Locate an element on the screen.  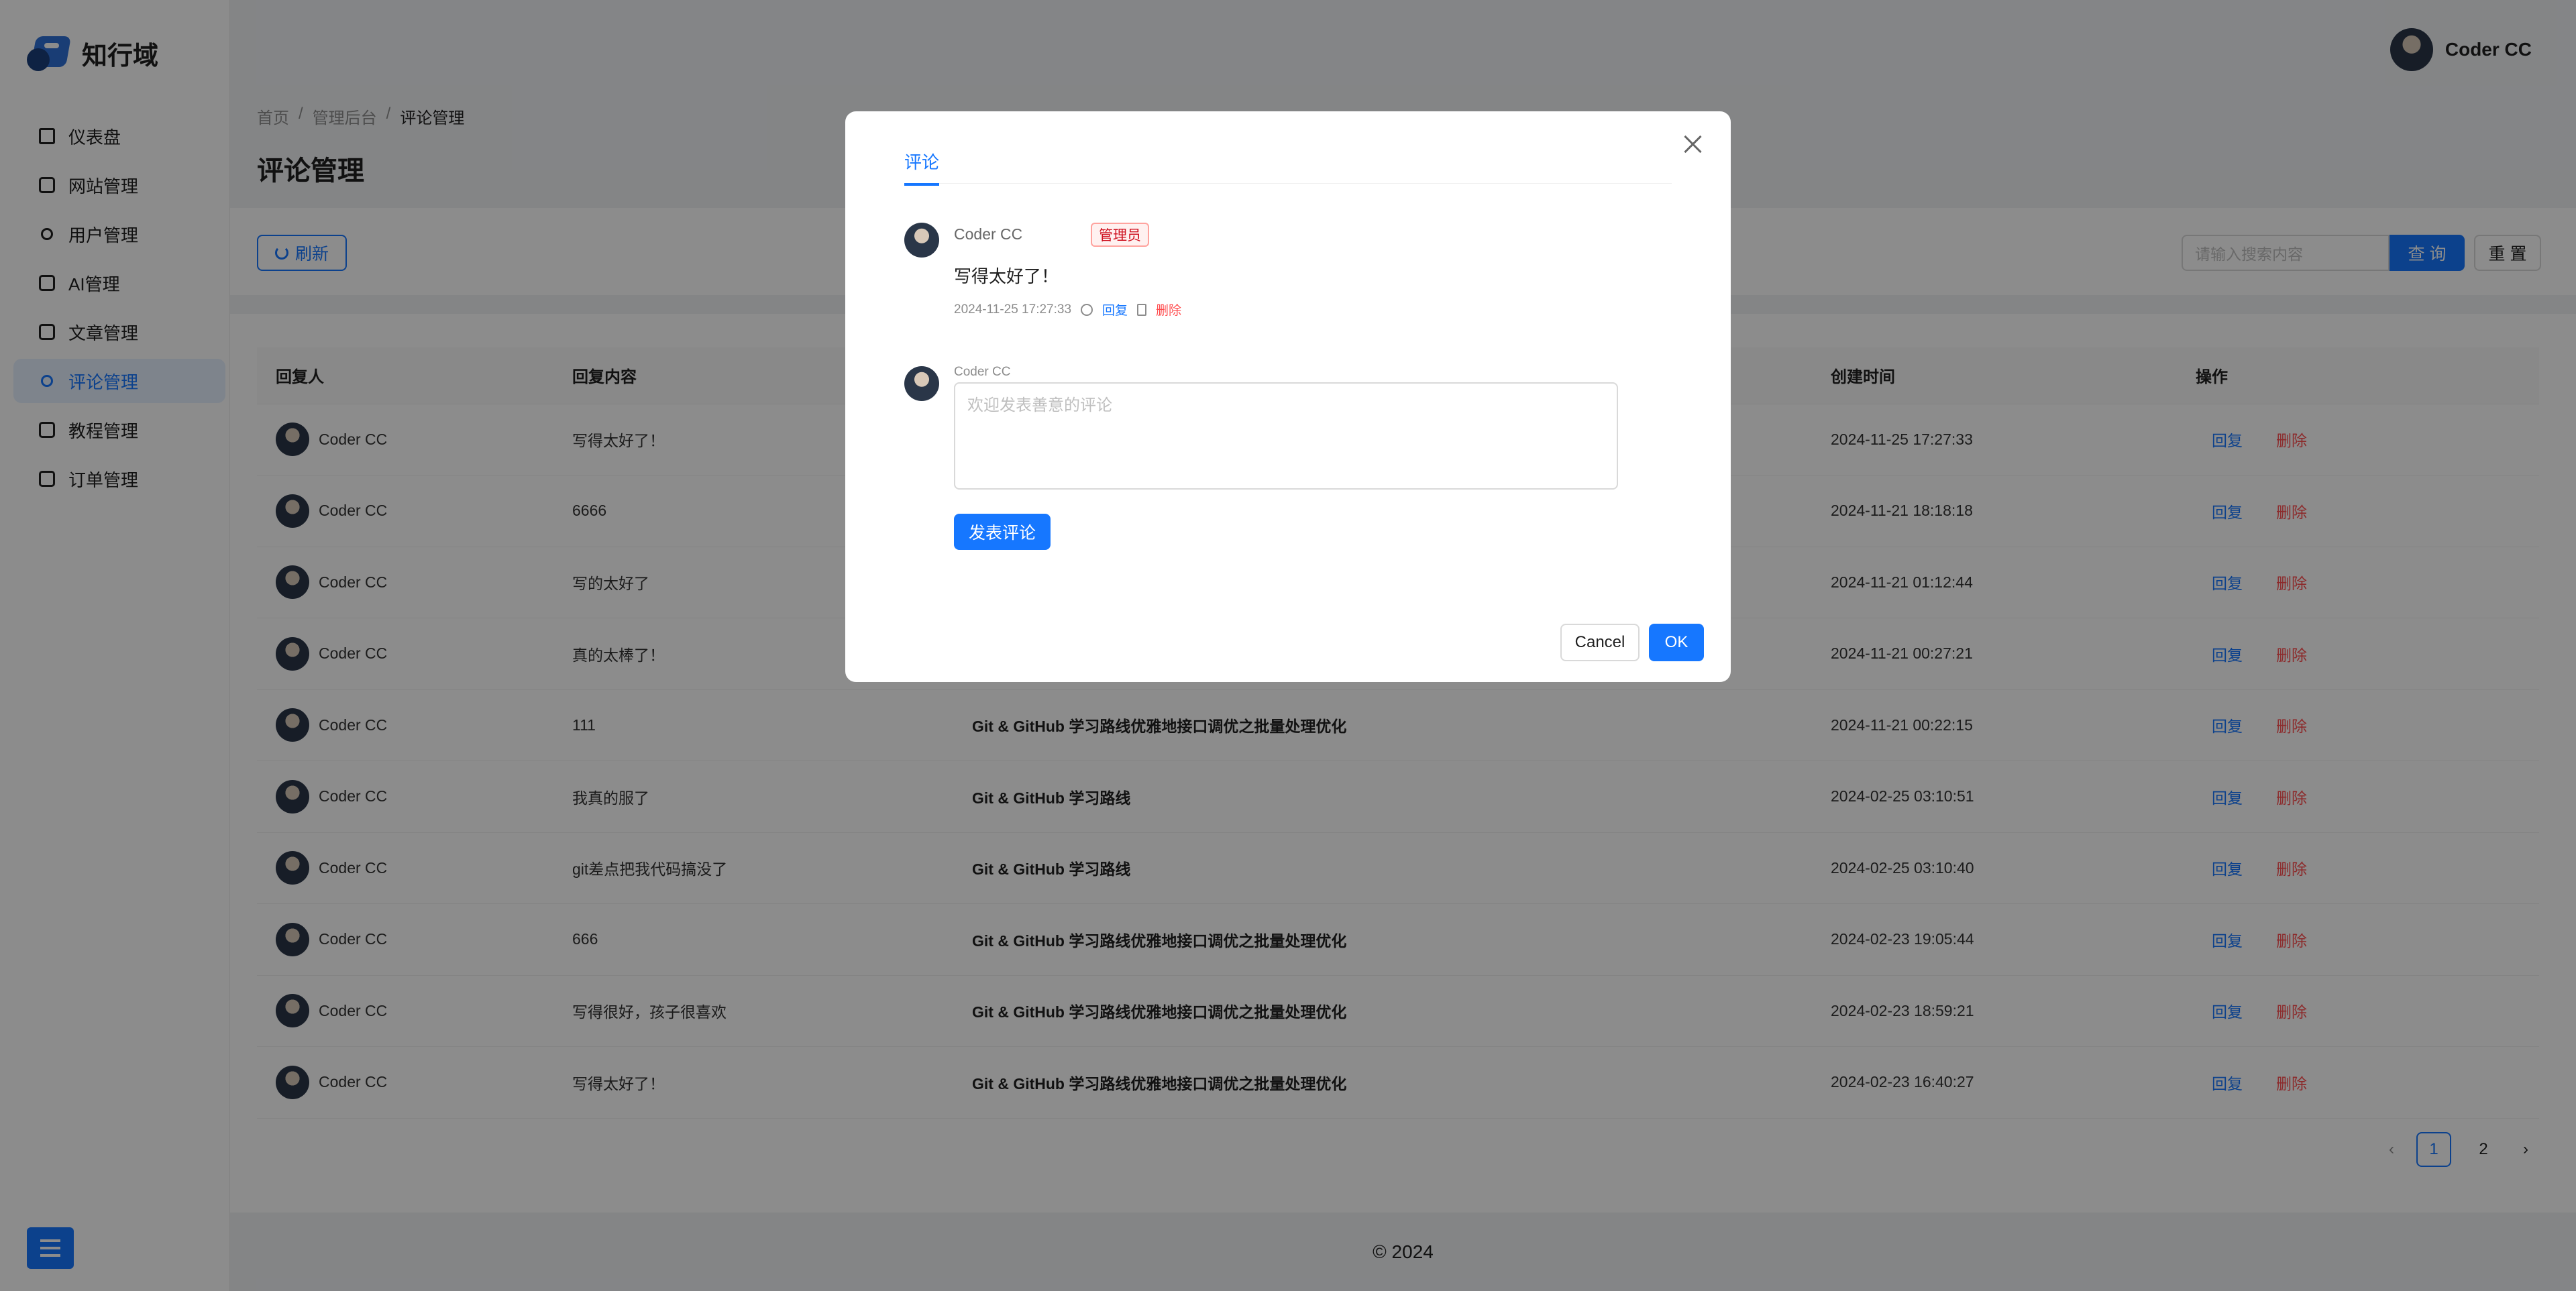
reply-icon is located at coordinates (1087, 309).